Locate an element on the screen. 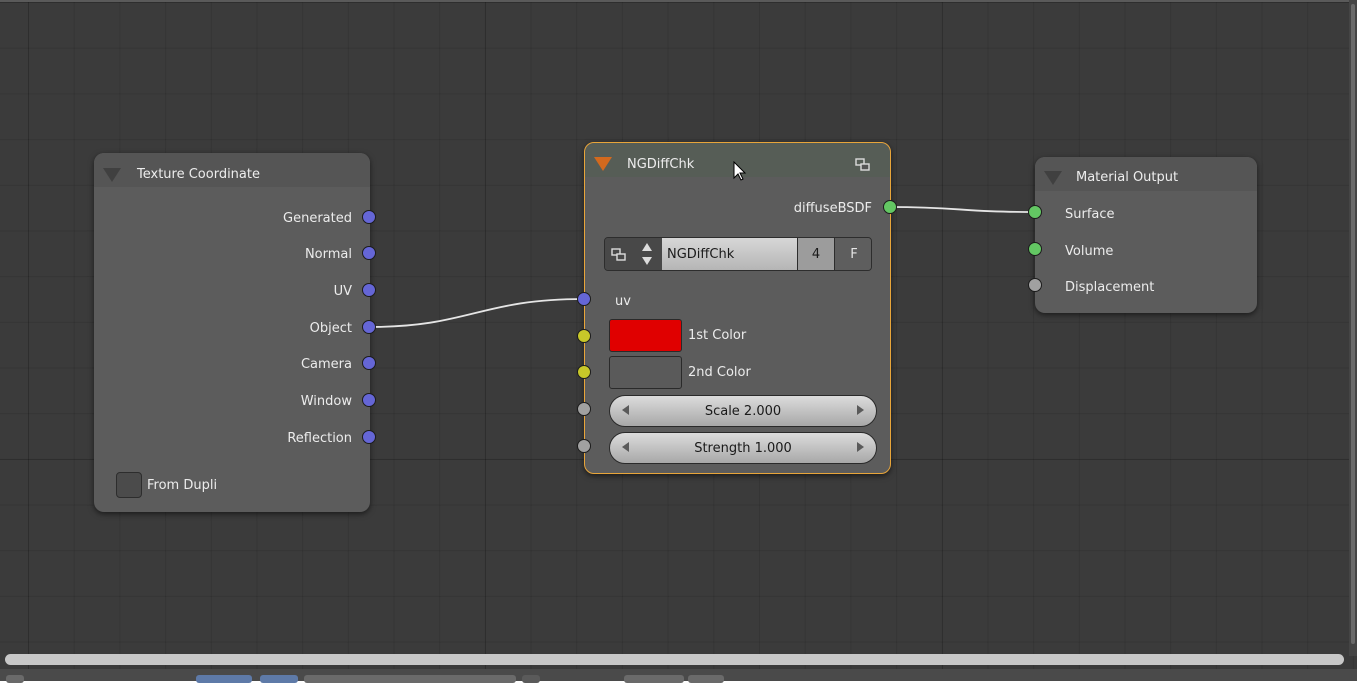  socket-scale-input is located at coordinates (584, 409).